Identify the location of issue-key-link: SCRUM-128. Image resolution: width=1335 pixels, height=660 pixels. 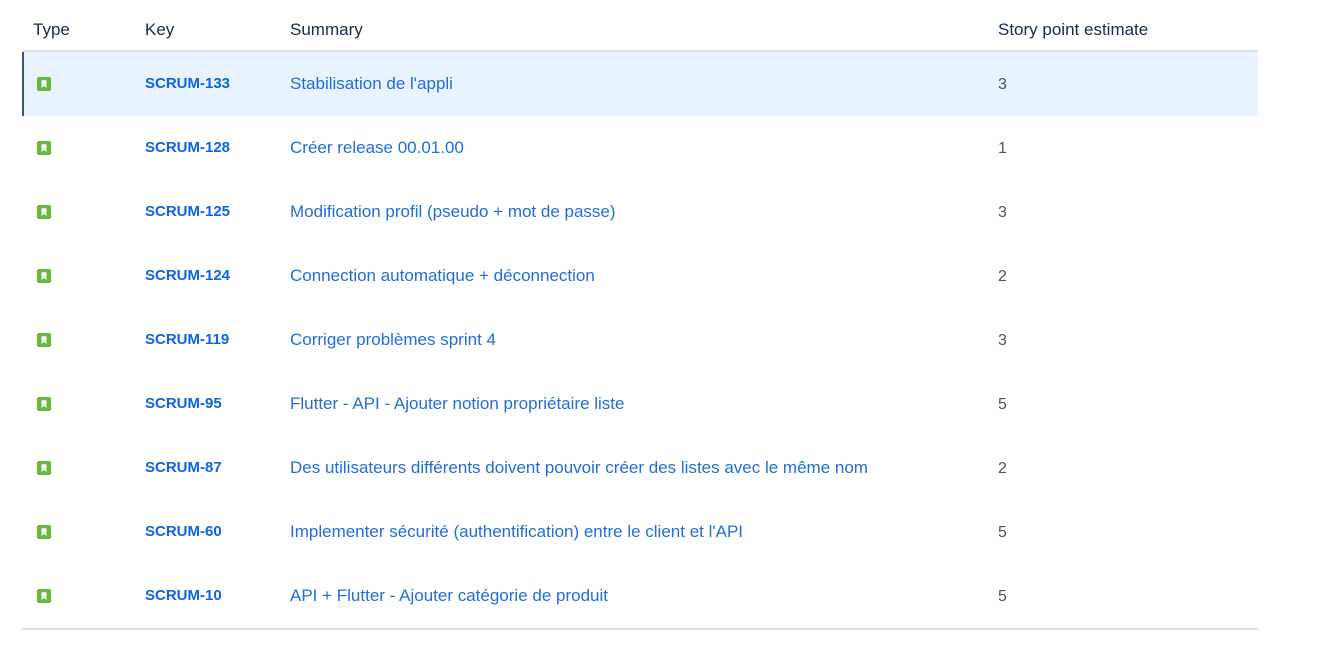
(187, 148).